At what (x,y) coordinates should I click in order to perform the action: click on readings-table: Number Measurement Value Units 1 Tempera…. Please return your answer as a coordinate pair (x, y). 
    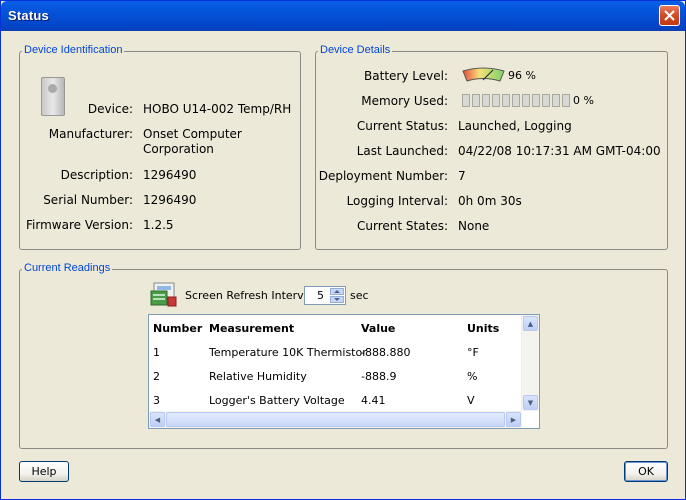
    Looking at the image, I should click on (344, 371).